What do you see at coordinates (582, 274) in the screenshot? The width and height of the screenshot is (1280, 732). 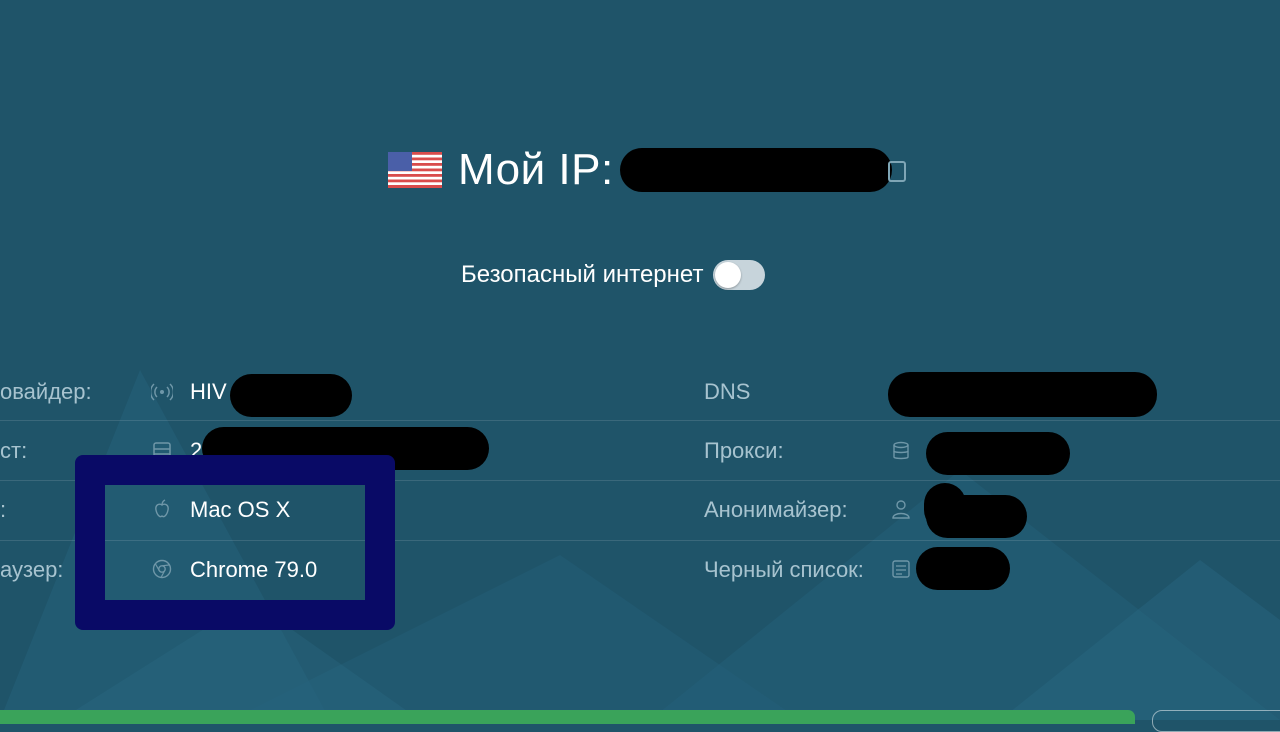 I see `safe-internet-label: Безопасный интернет` at bounding box center [582, 274].